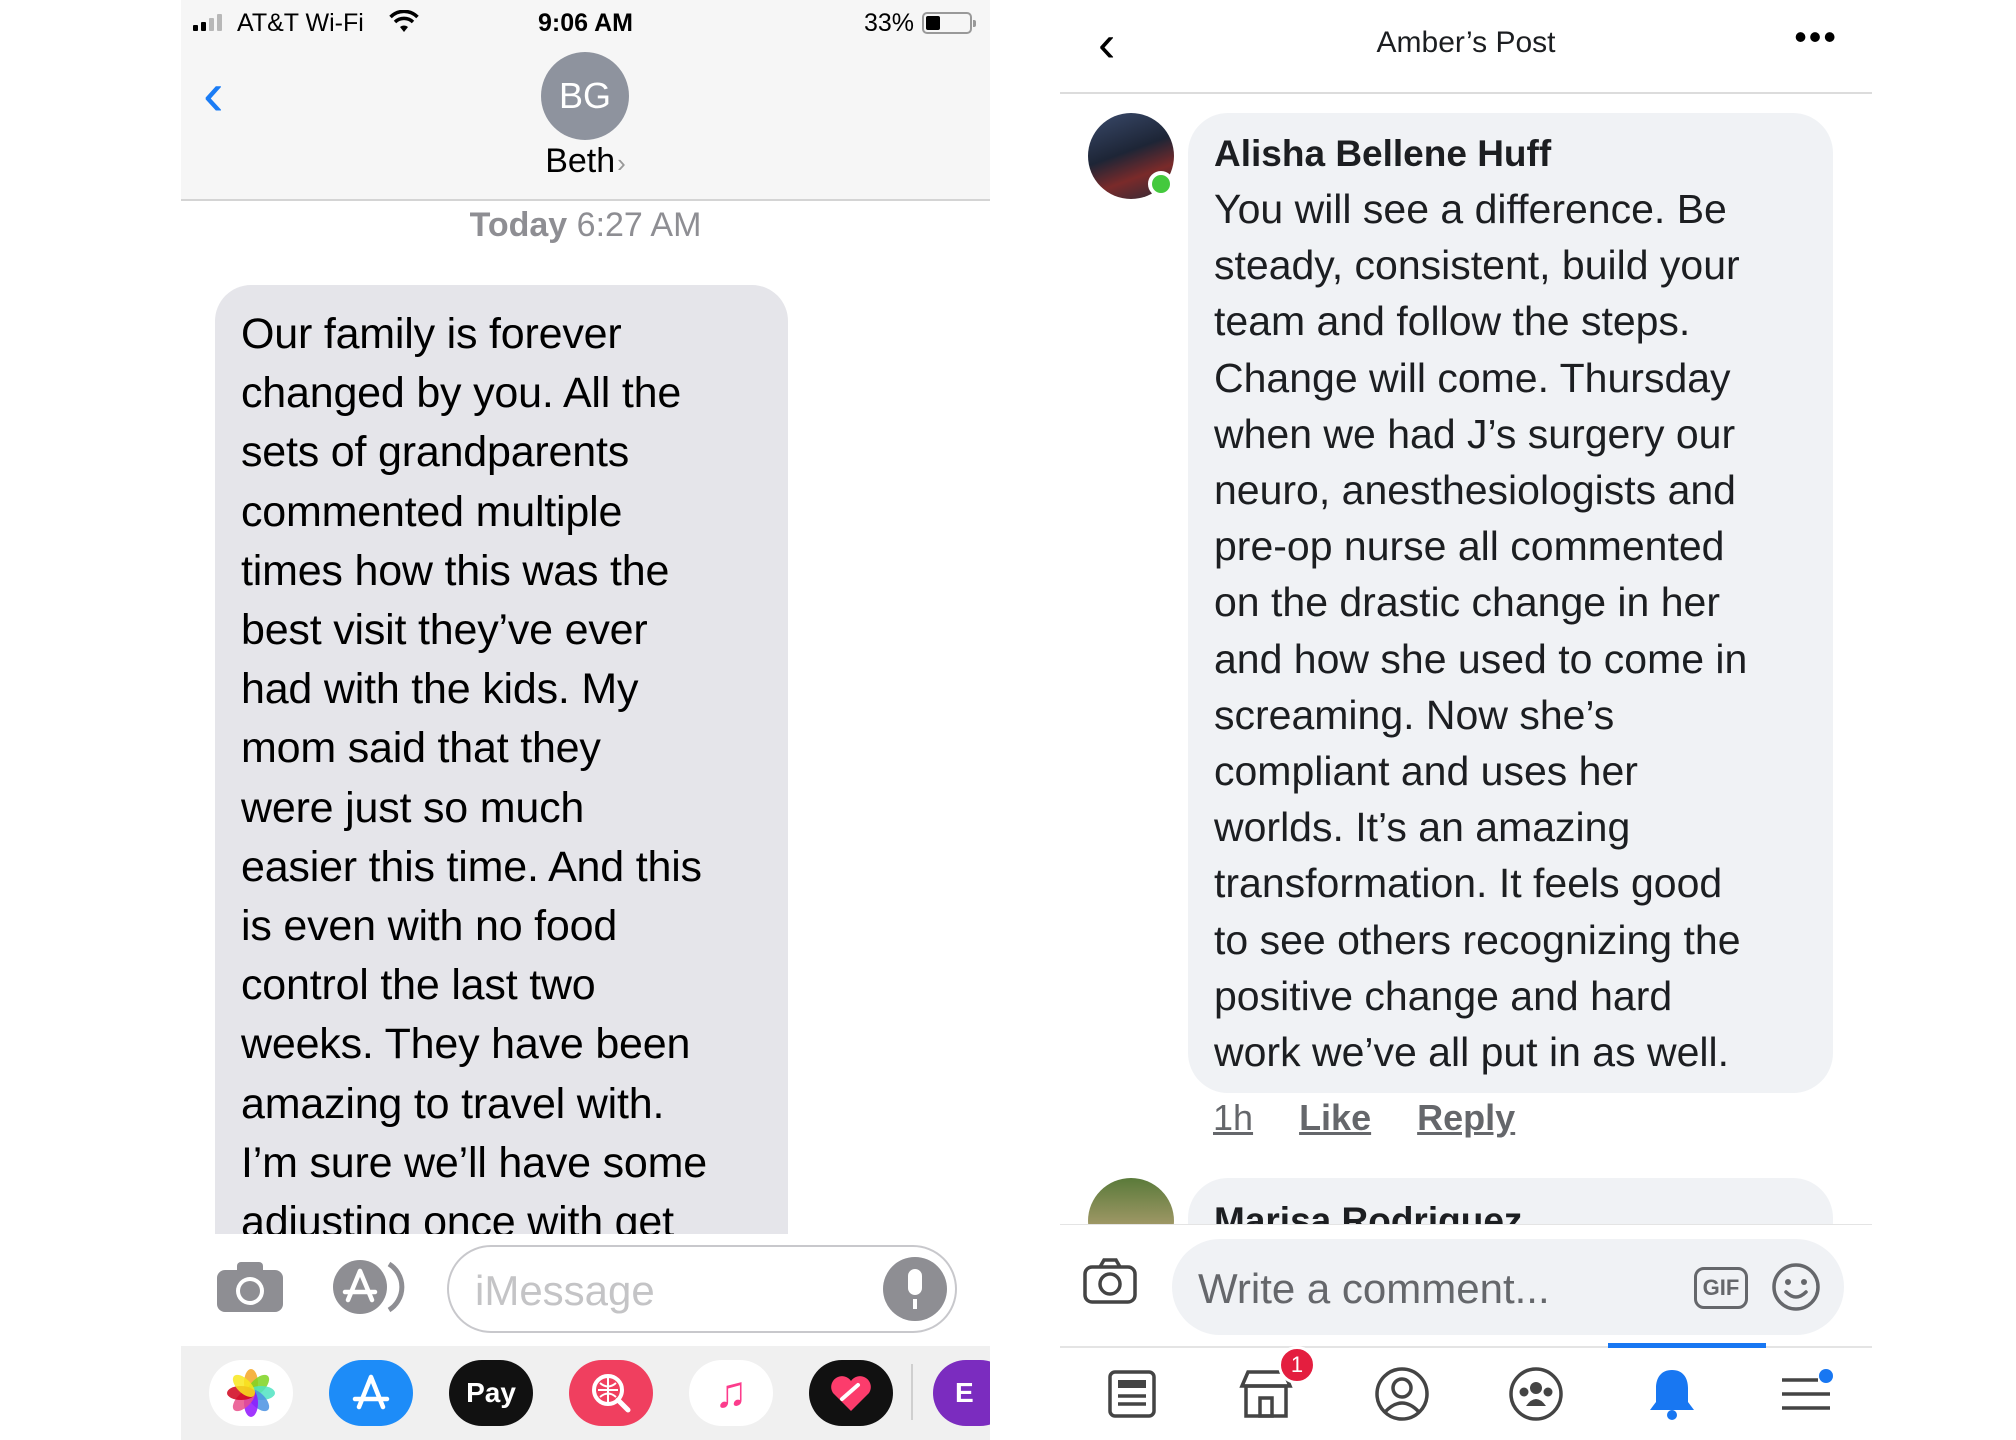  I want to click on message-line: Our family is forever, so click(431, 334).